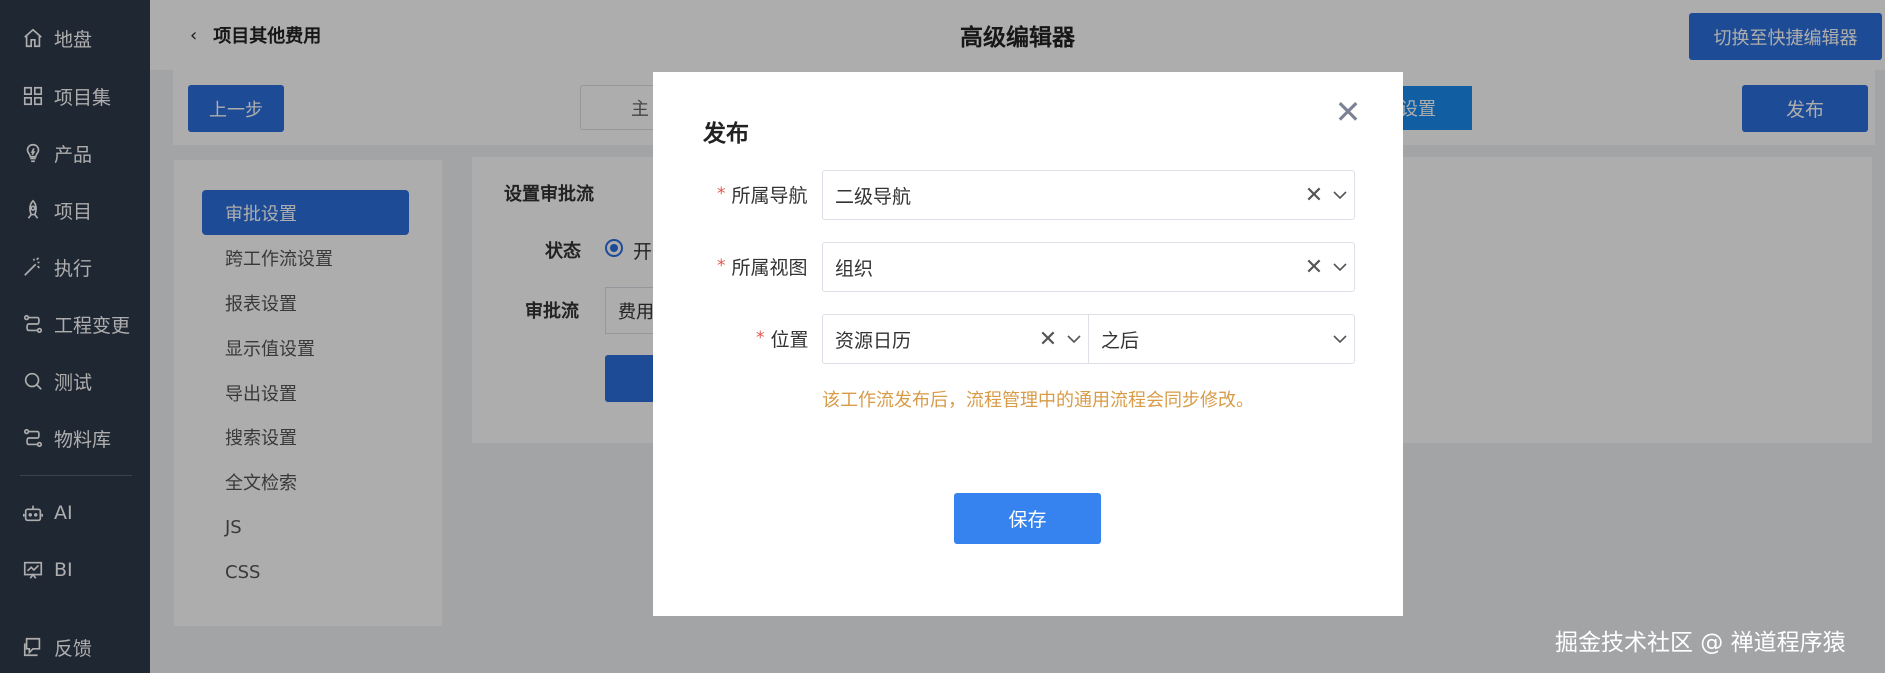  What do you see at coordinates (726, 134) in the screenshot?
I see `dialog-title: 发布` at bounding box center [726, 134].